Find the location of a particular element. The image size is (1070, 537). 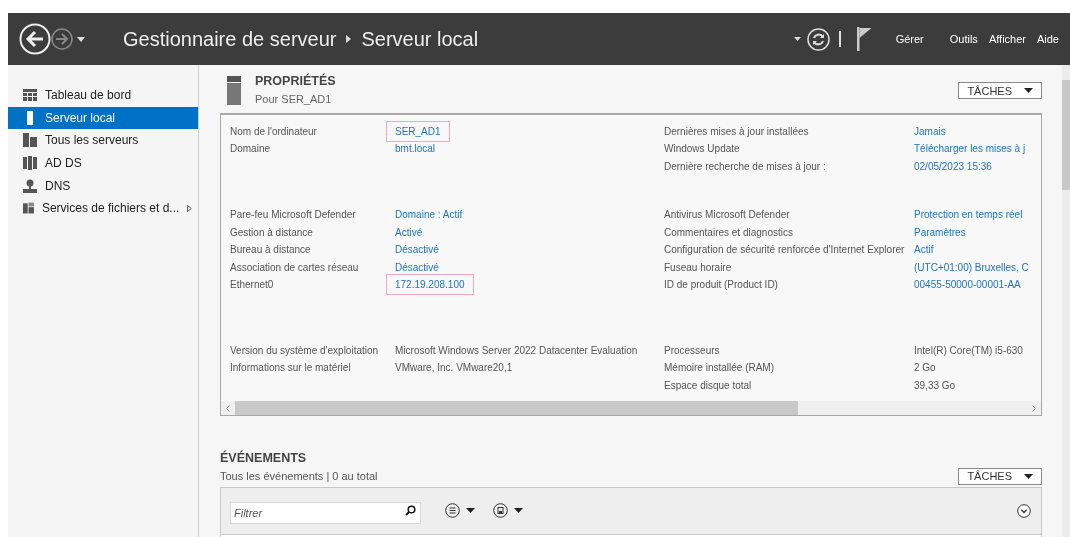

property-label: Informations sur le matériel is located at coordinates (291, 368).